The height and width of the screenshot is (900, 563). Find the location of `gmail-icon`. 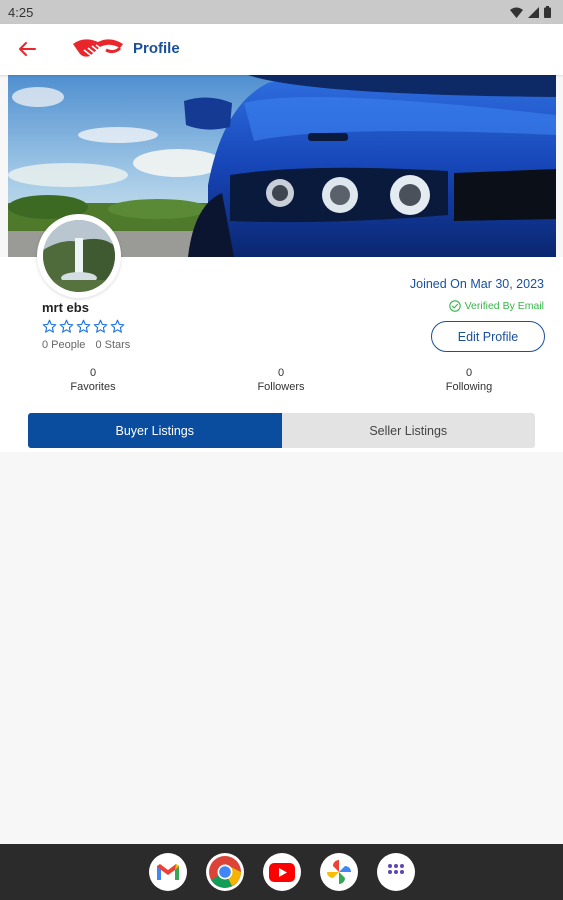

gmail-icon is located at coordinates (167, 872).